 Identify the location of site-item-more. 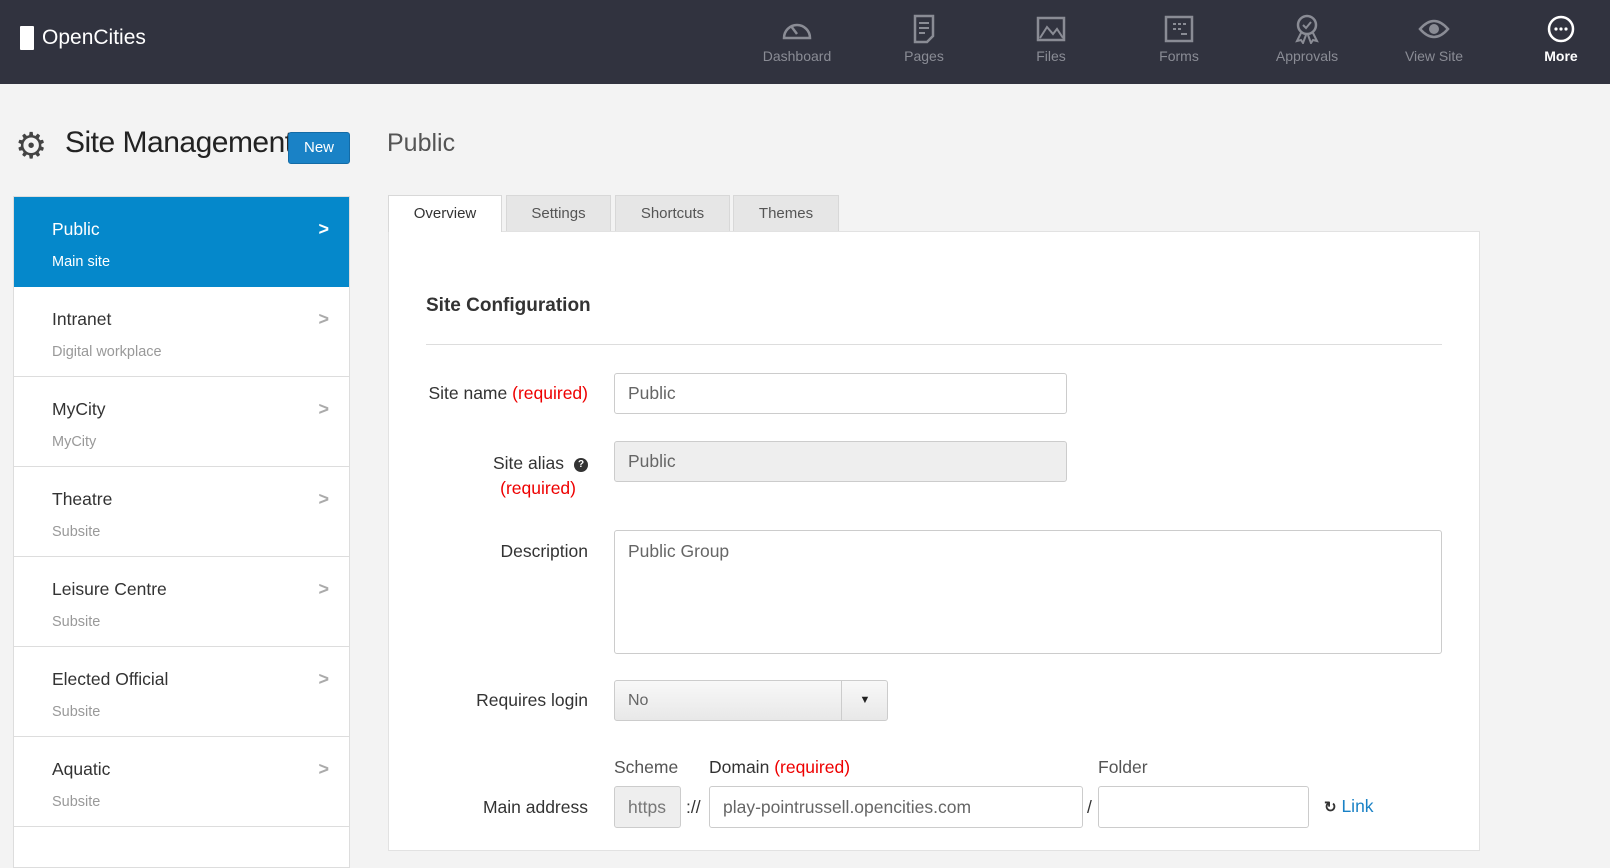
(181, 847).